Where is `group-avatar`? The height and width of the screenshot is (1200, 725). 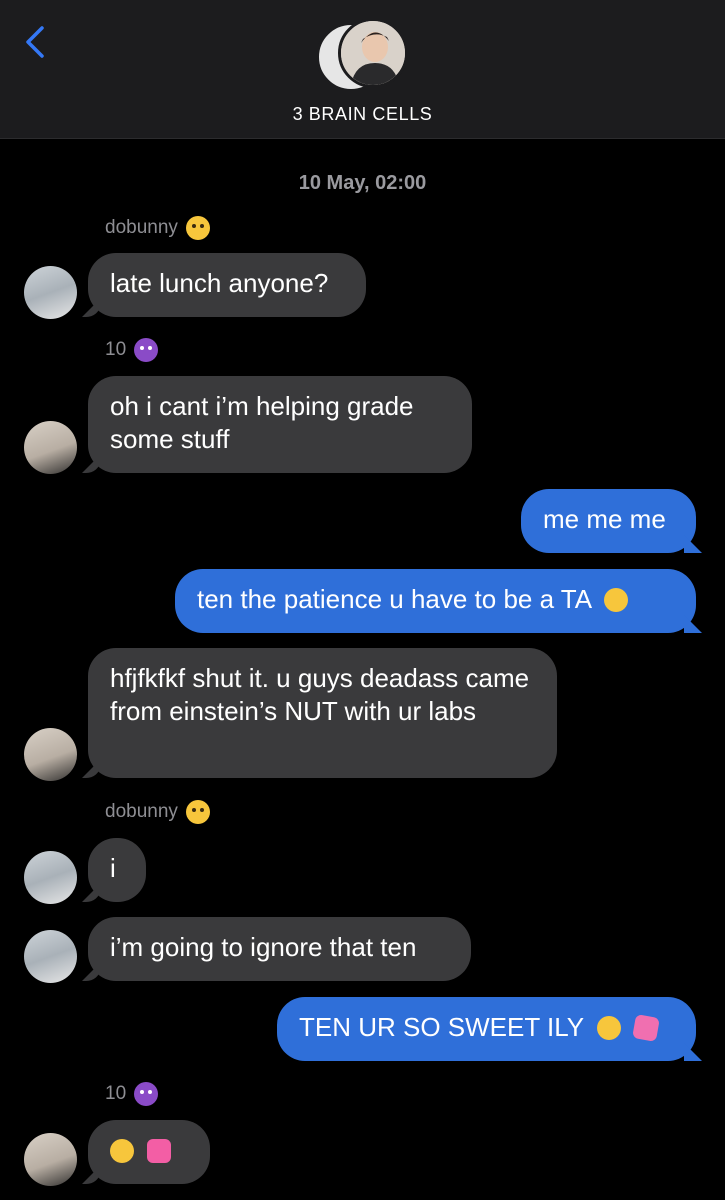 group-avatar is located at coordinates (363, 57).